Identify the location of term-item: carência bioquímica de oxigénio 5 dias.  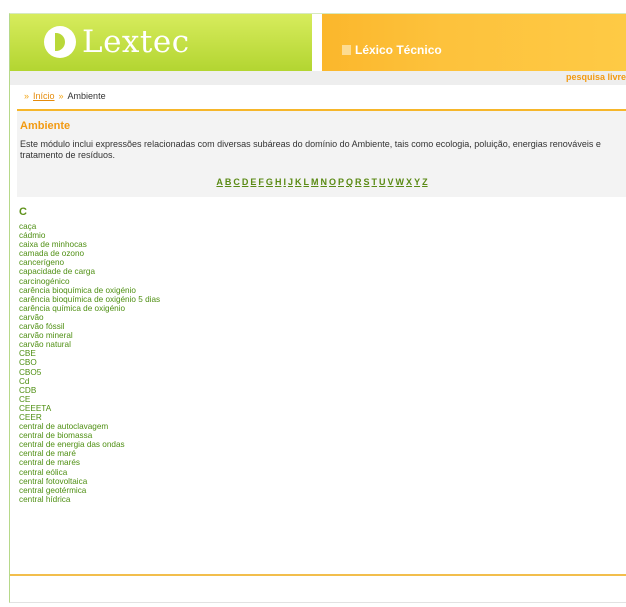
(89, 299).